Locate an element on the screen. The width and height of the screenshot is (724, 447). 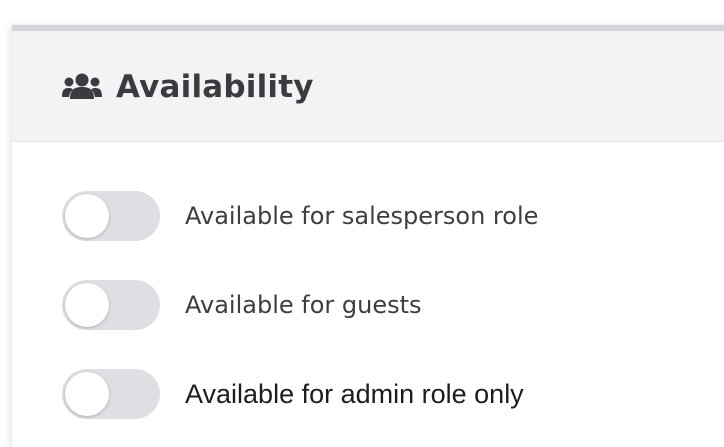
toggle-row-salesperson: Available for salesperson role is located at coordinates (300, 216).